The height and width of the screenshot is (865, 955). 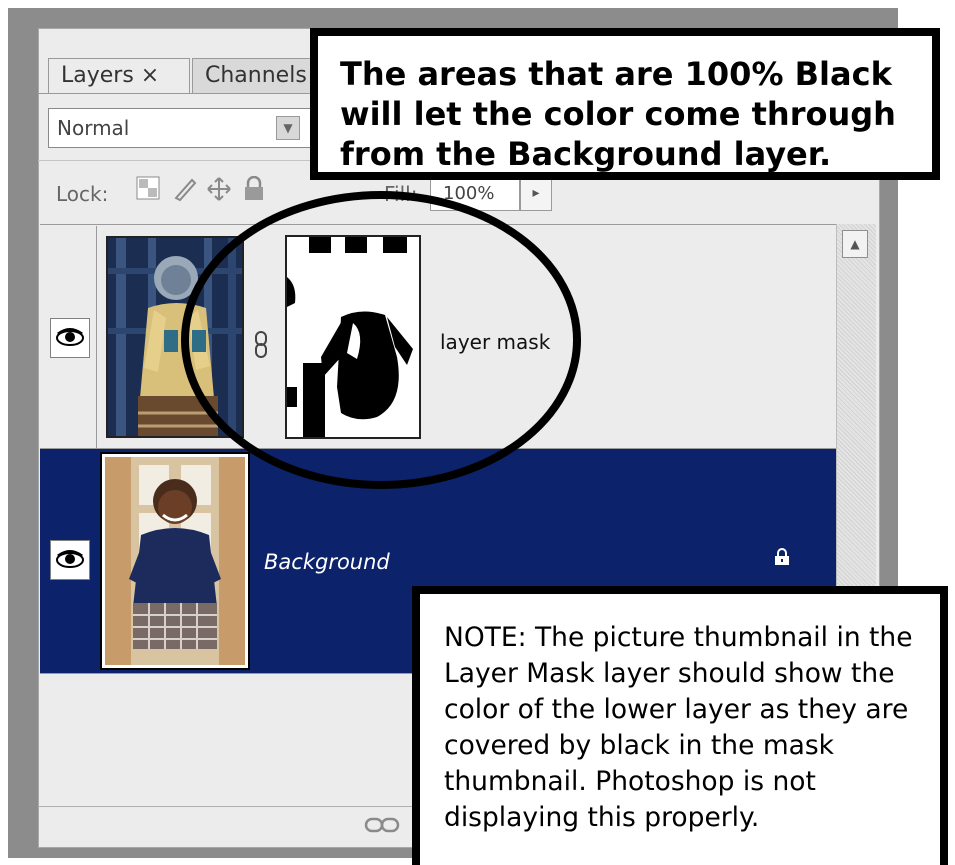 I want to click on tab-channels: Channels, so click(x=257, y=76).